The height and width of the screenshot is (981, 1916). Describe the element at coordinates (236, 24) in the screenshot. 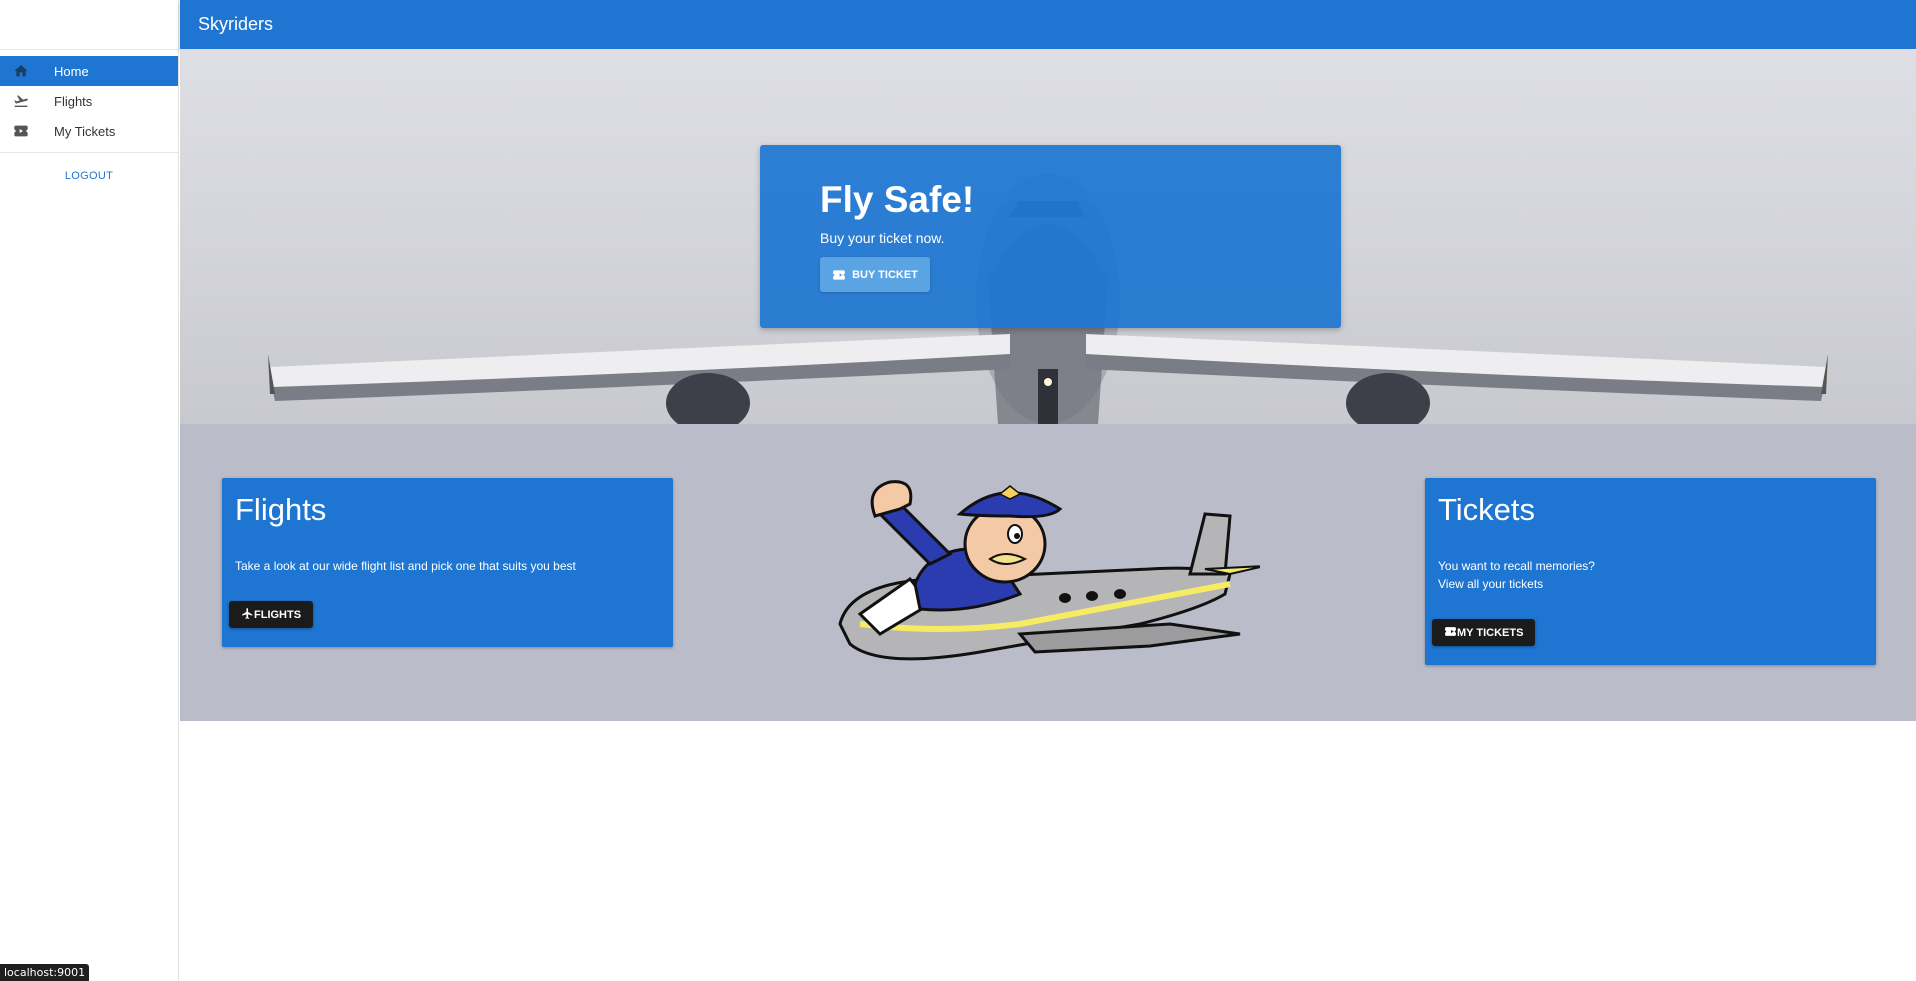

I see `app-title: Skyriders` at that location.